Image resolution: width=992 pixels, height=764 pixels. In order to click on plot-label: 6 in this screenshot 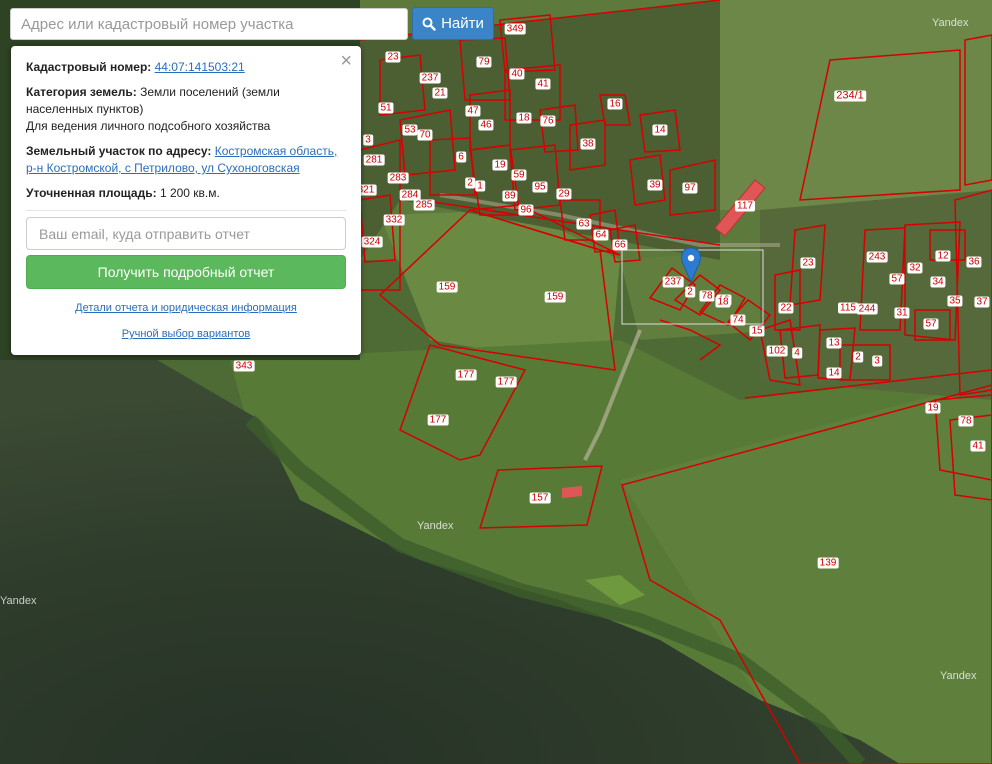, I will do `click(461, 157)`.